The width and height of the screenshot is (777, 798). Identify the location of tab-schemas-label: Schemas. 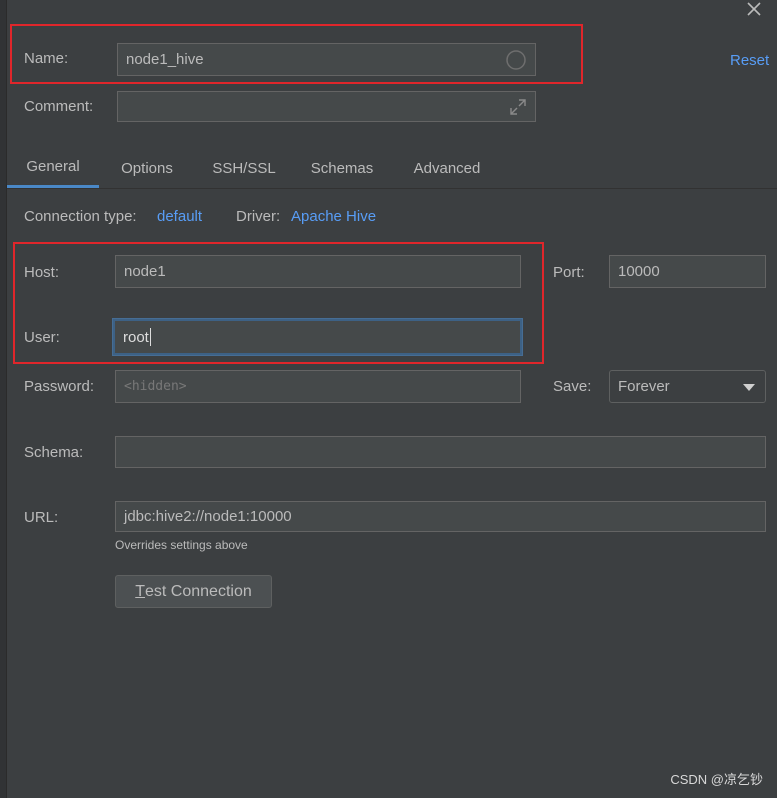
(342, 168).